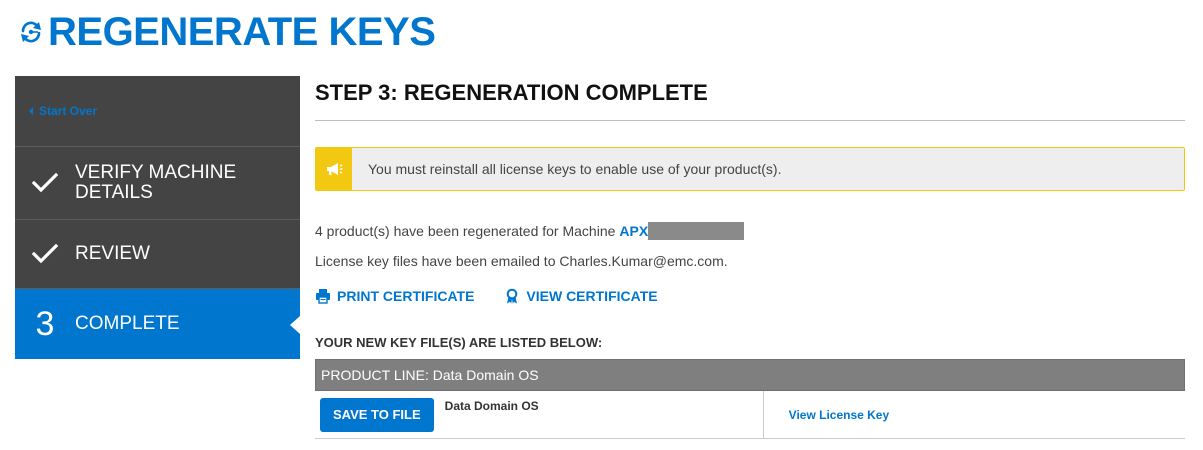  I want to click on step-label: REVIEW, so click(112, 253).